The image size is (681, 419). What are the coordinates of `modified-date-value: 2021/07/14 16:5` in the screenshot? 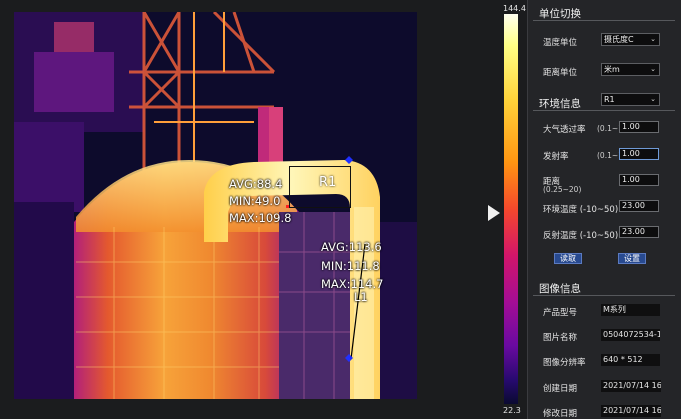 It's located at (631, 411).